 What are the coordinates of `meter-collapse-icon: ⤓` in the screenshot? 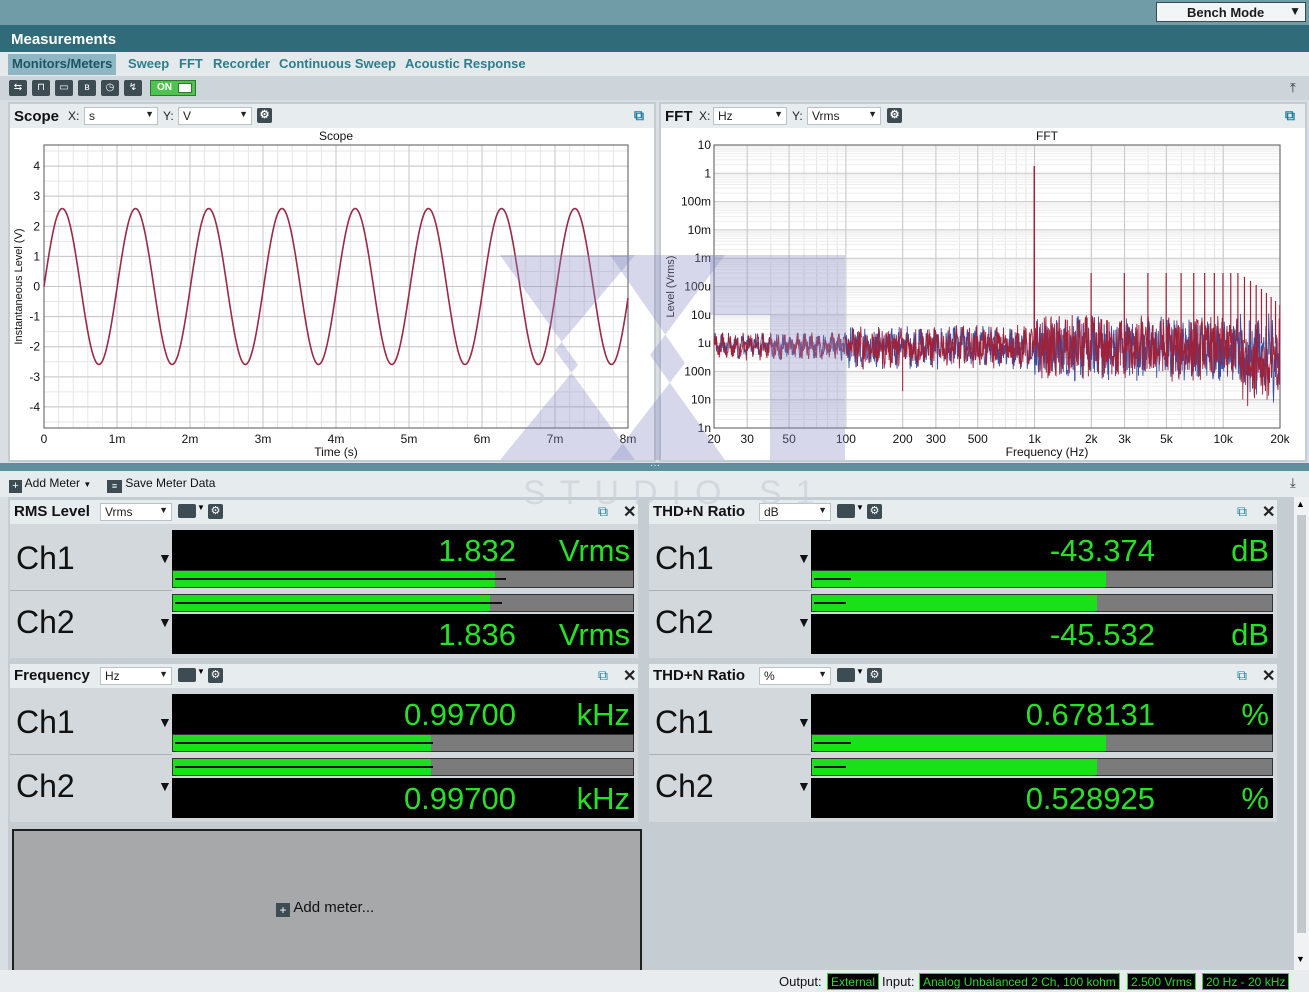 It's located at (1293, 483).